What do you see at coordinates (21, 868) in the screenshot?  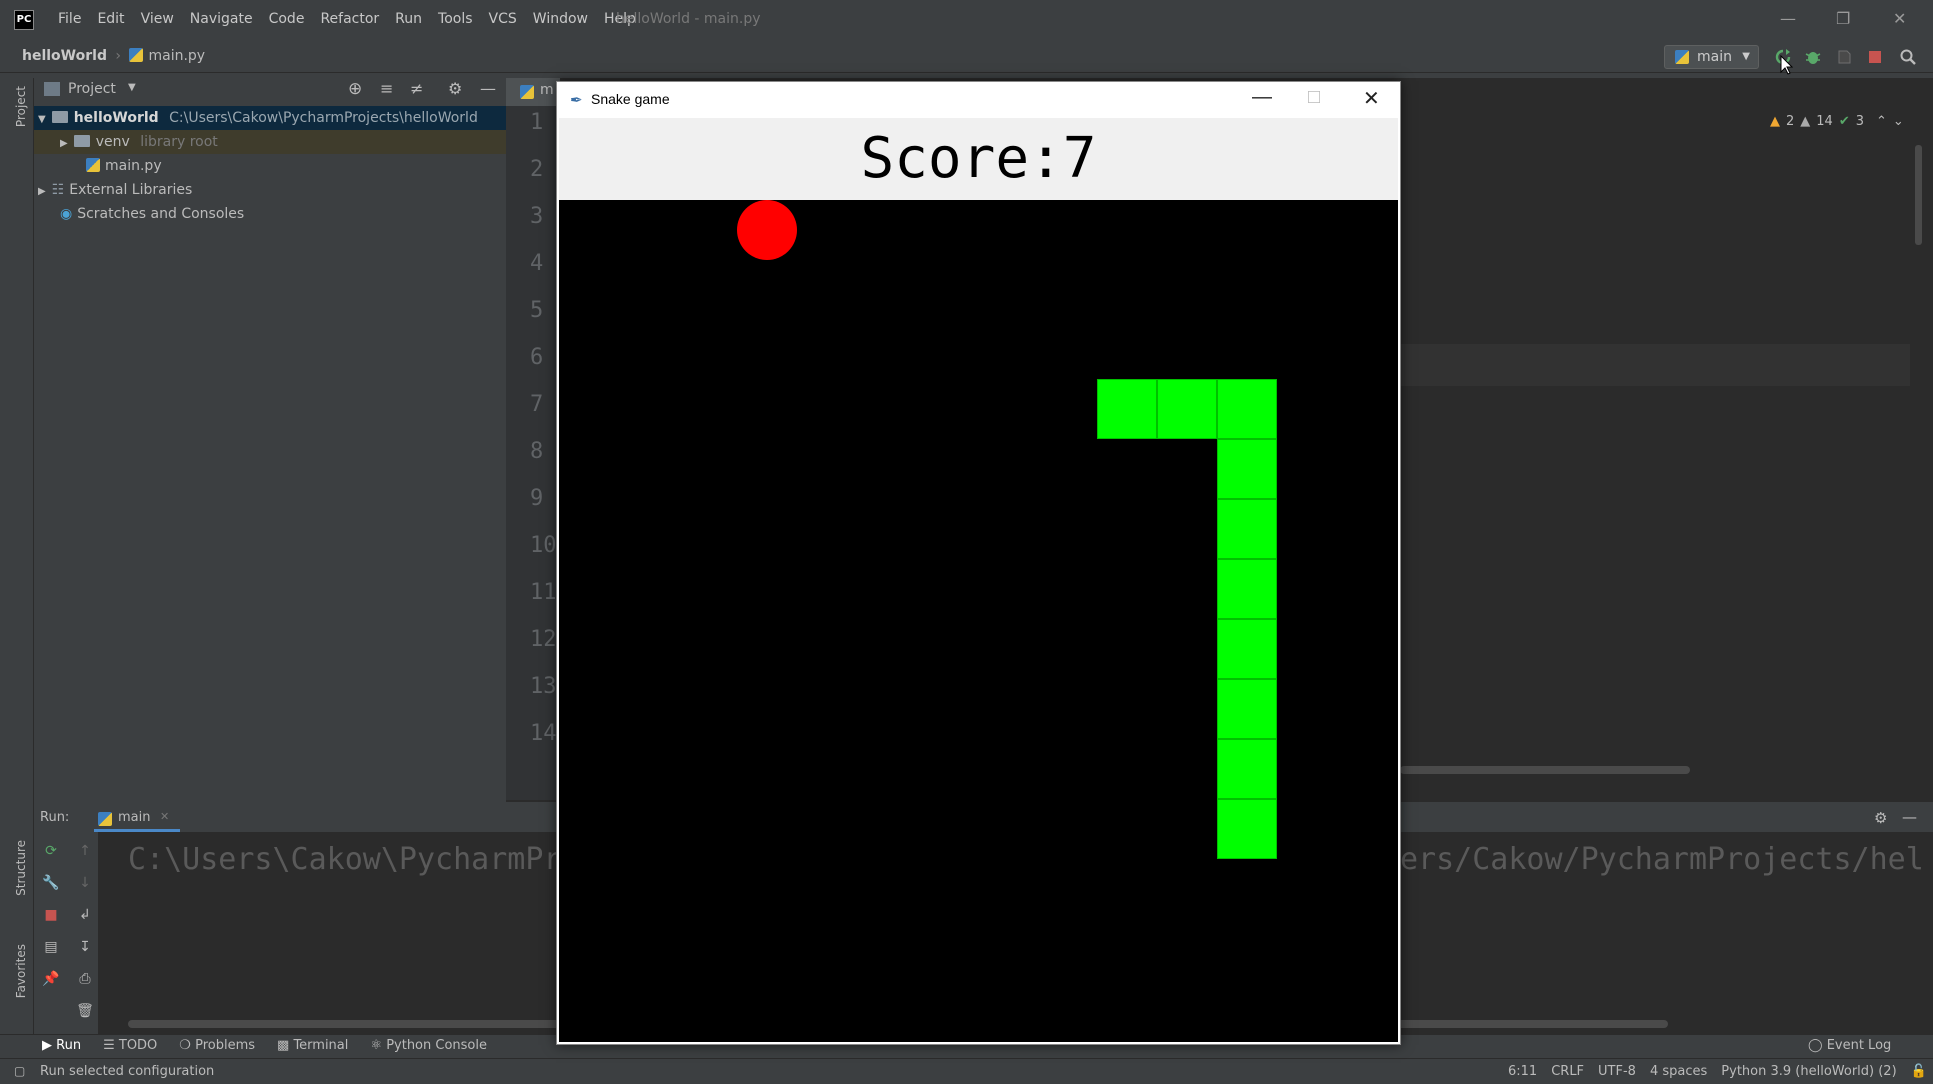 I see `structure-tool-button: Structure` at bounding box center [21, 868].